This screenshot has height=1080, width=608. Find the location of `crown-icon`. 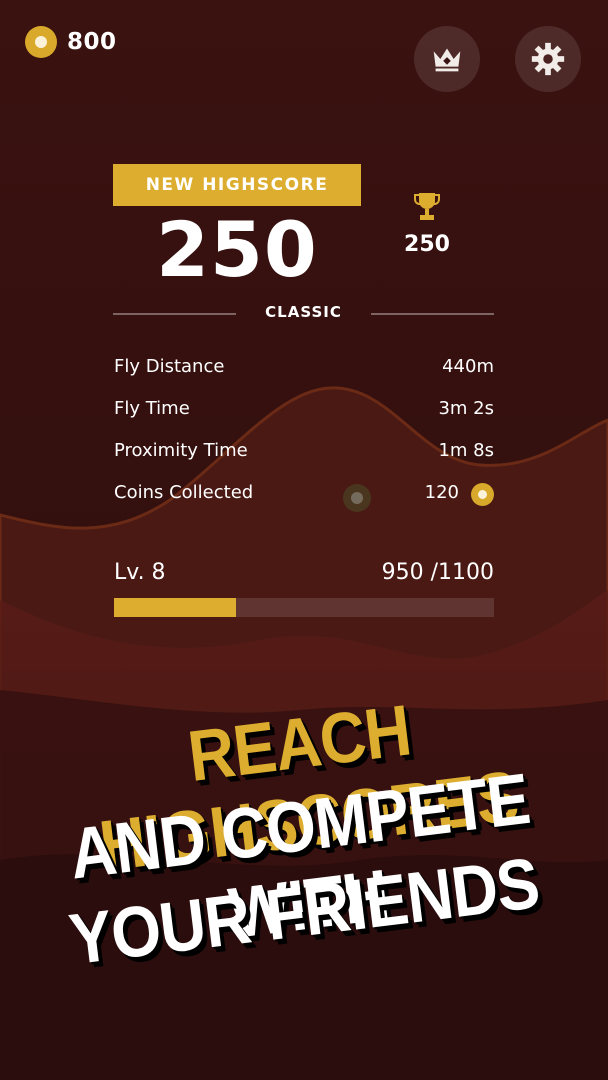

crown-icon is located at coordinates (447, 60).